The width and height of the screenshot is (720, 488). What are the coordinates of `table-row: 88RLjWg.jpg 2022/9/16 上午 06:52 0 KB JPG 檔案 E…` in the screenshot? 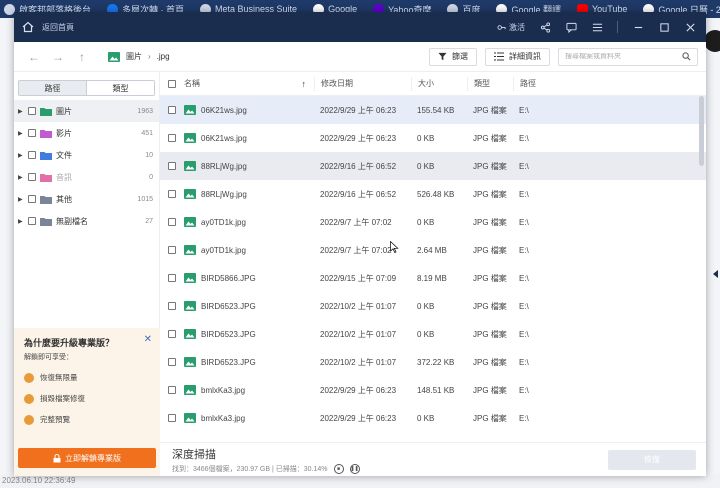 It's located at (433, 166).